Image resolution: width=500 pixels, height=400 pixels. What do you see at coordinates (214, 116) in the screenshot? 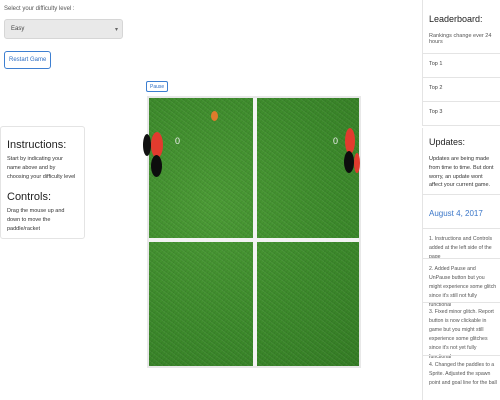
I see `ball` at bounding box center [214, 116].